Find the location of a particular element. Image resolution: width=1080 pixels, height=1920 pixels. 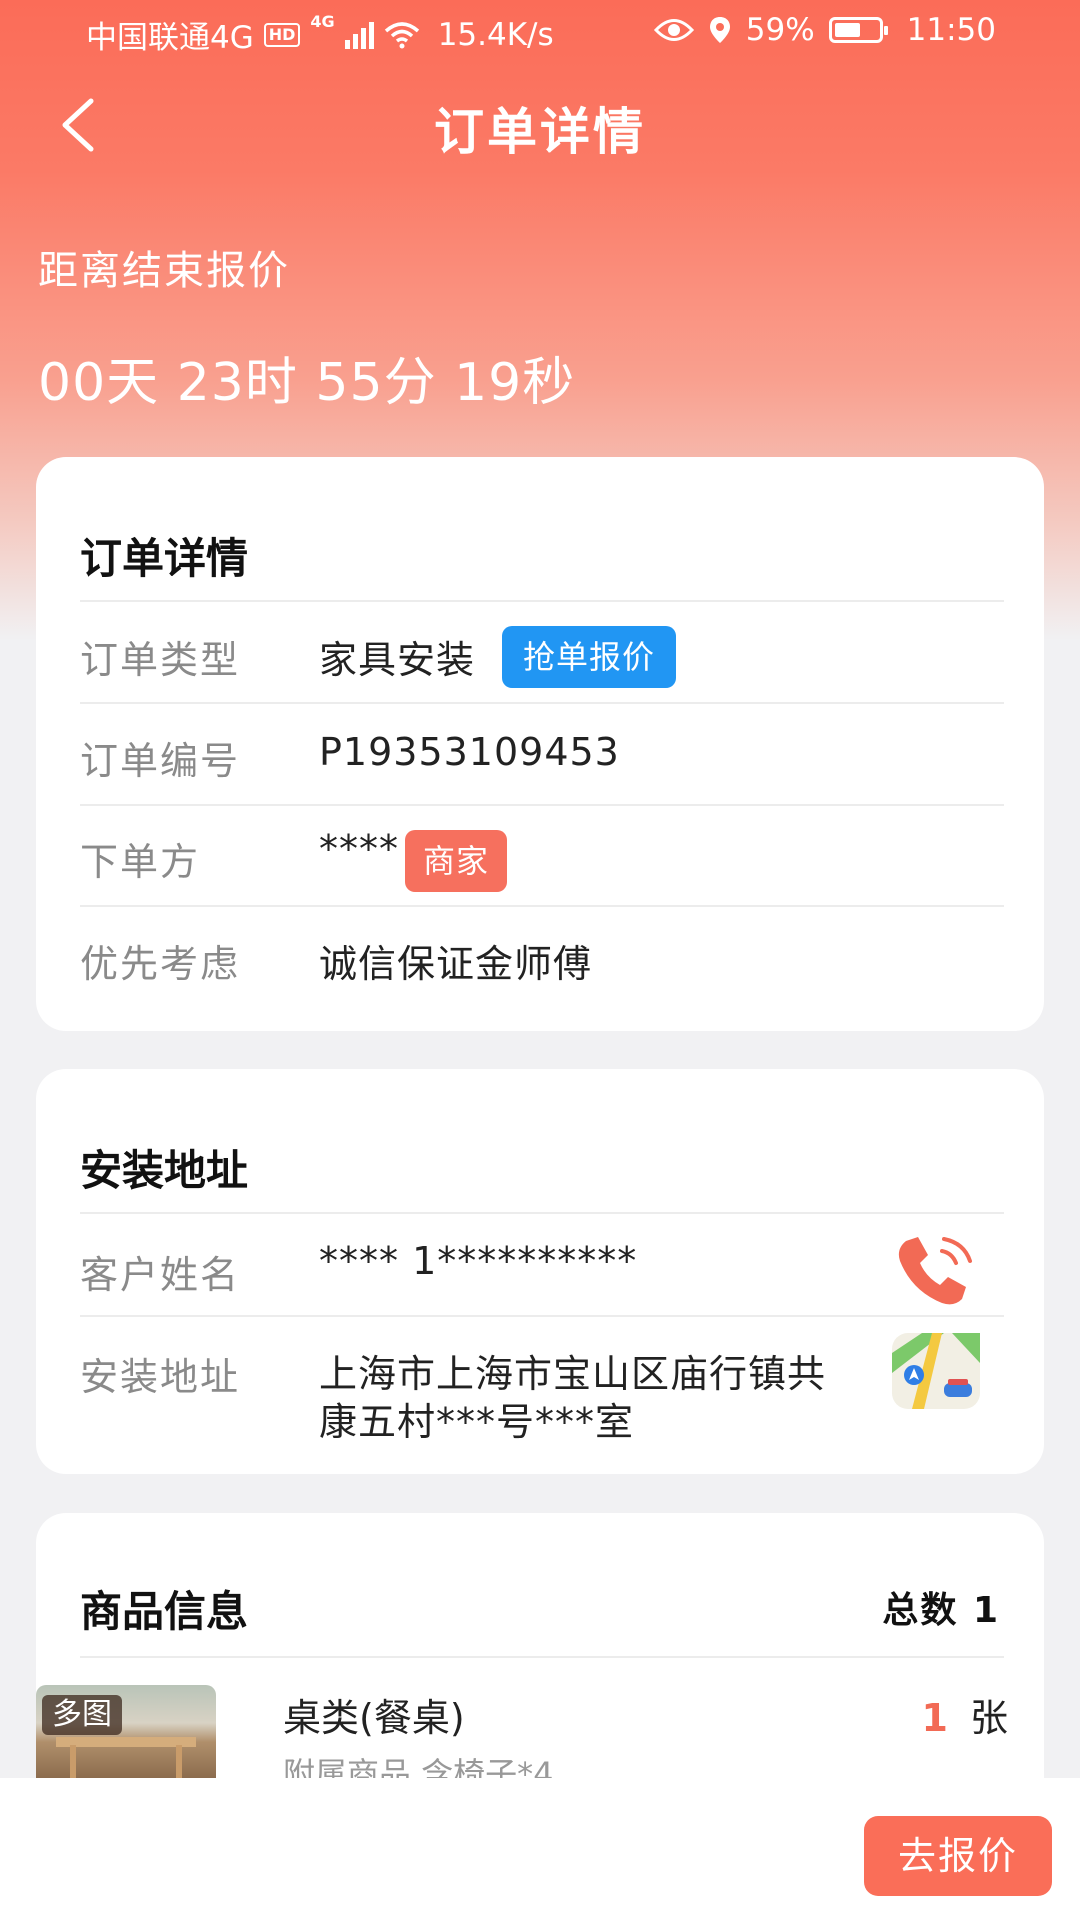

battery-icon is located at coordinates (858, 30).